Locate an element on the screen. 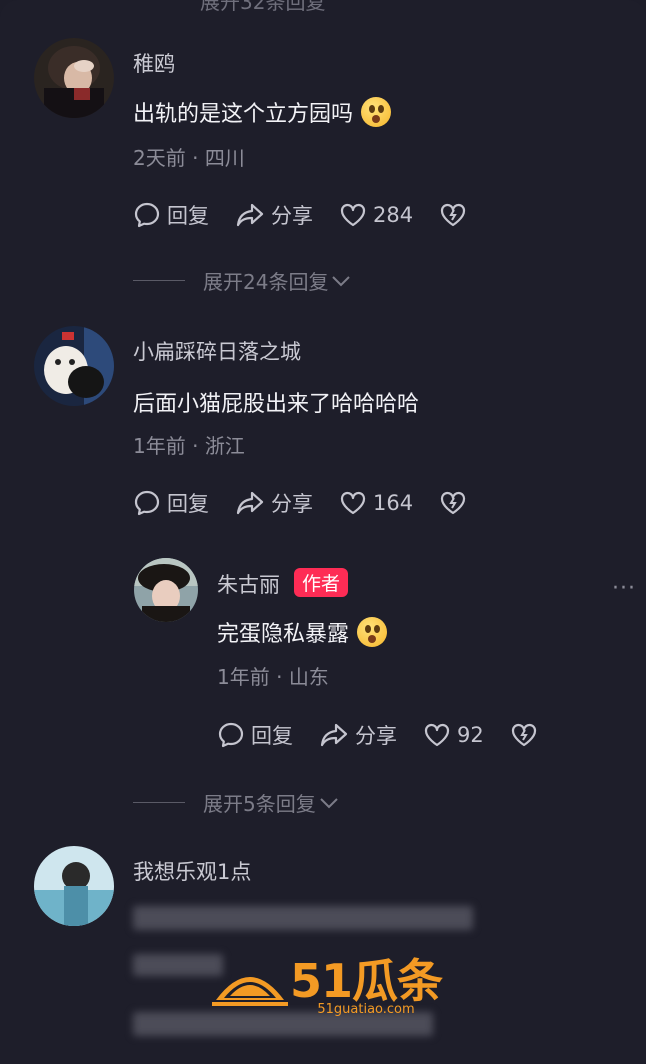 The height and width of the screenshot is (1064, 646). surprised-emoji-icon is located at coordinates (376, 112).